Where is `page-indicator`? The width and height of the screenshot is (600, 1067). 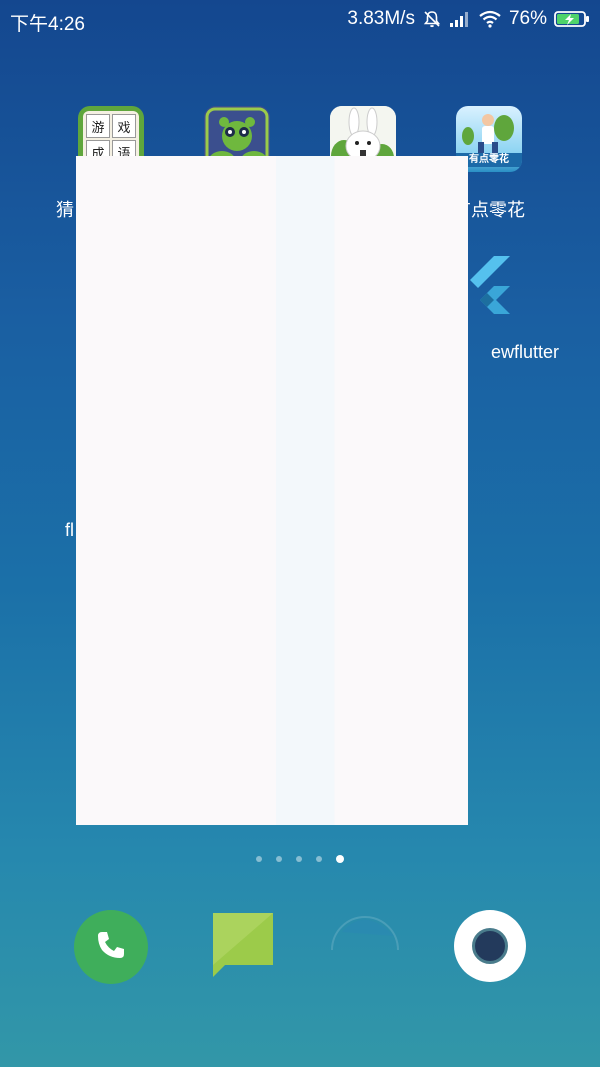 page-indicator is located at coordinates (300, 859).